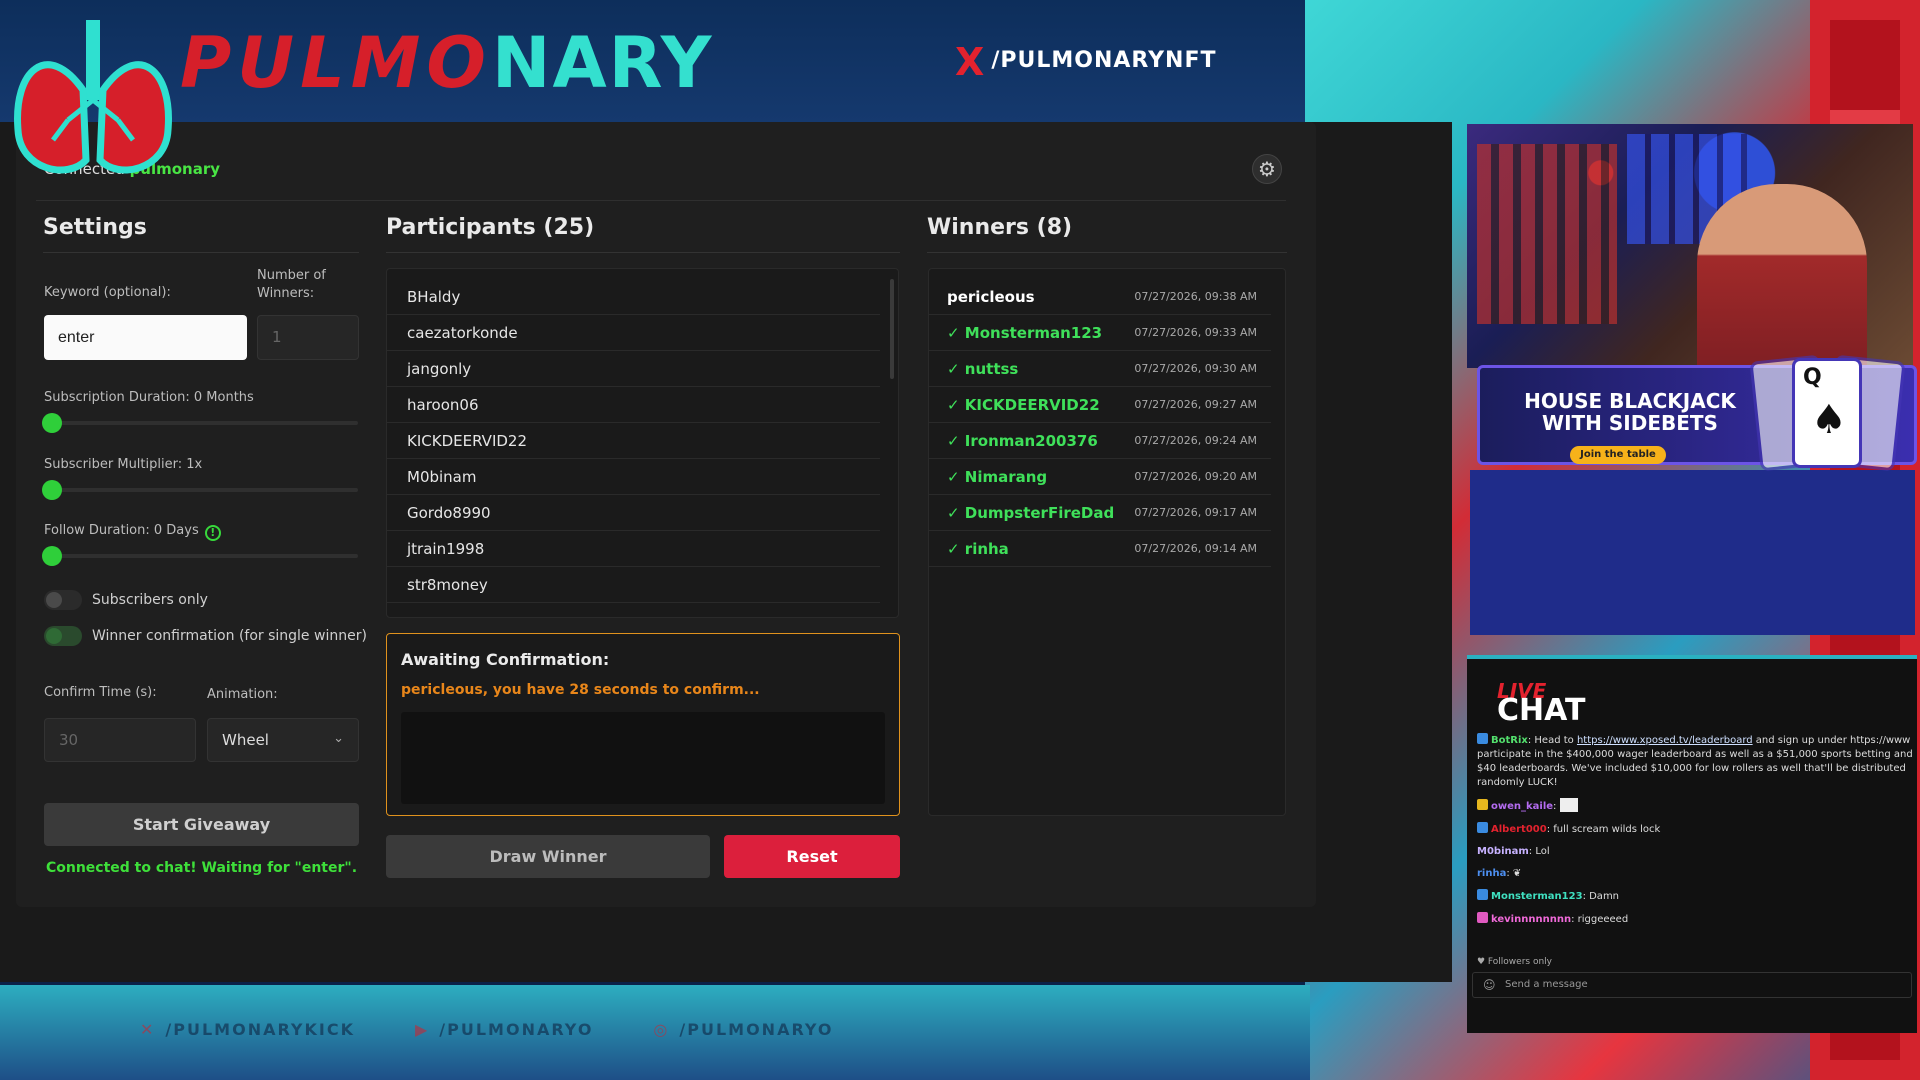 This screenshot has width=1920, height=1080. What do you see at coordinates (291, 275) in the screenshot?
I see `num-winners-label: Number of` at bounding box center [291, 275].